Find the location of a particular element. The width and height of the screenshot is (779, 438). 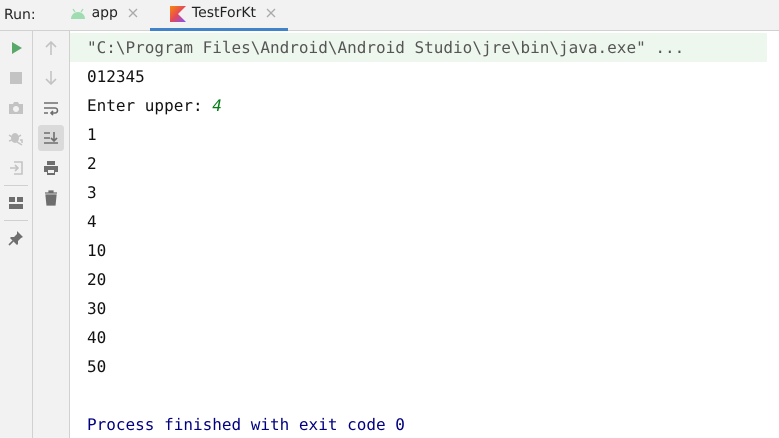

soft-wrap-icon is located at coordinates (51, 108).